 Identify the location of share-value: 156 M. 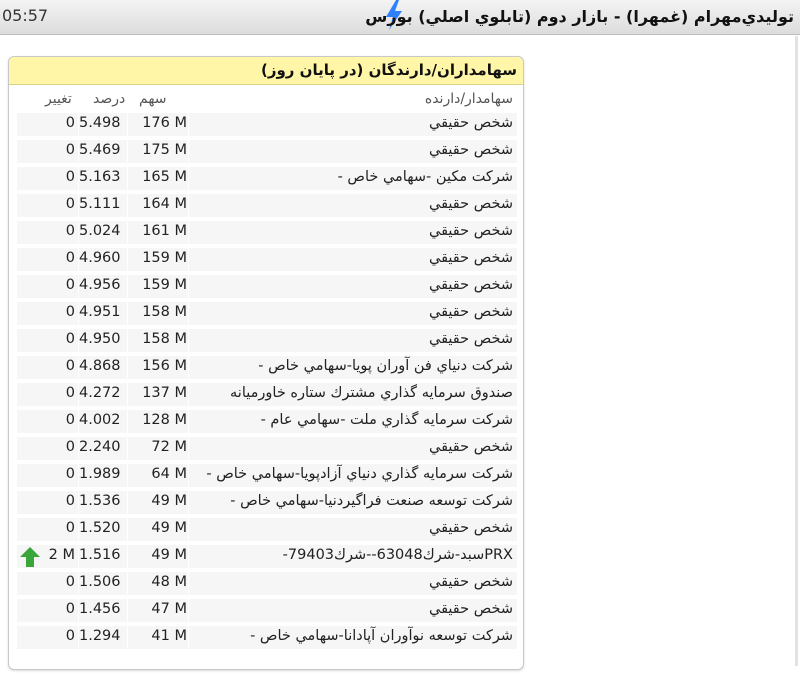
(164, 366).